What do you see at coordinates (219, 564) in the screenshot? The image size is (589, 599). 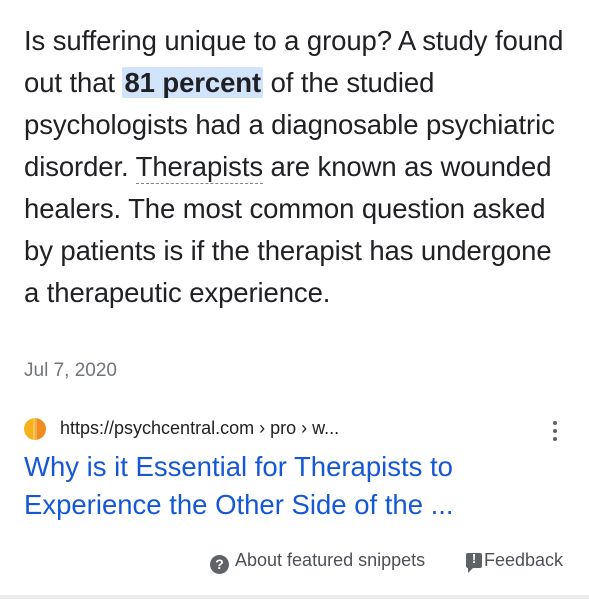 I see `help-icon: ?` at bounding box center [219, 564].